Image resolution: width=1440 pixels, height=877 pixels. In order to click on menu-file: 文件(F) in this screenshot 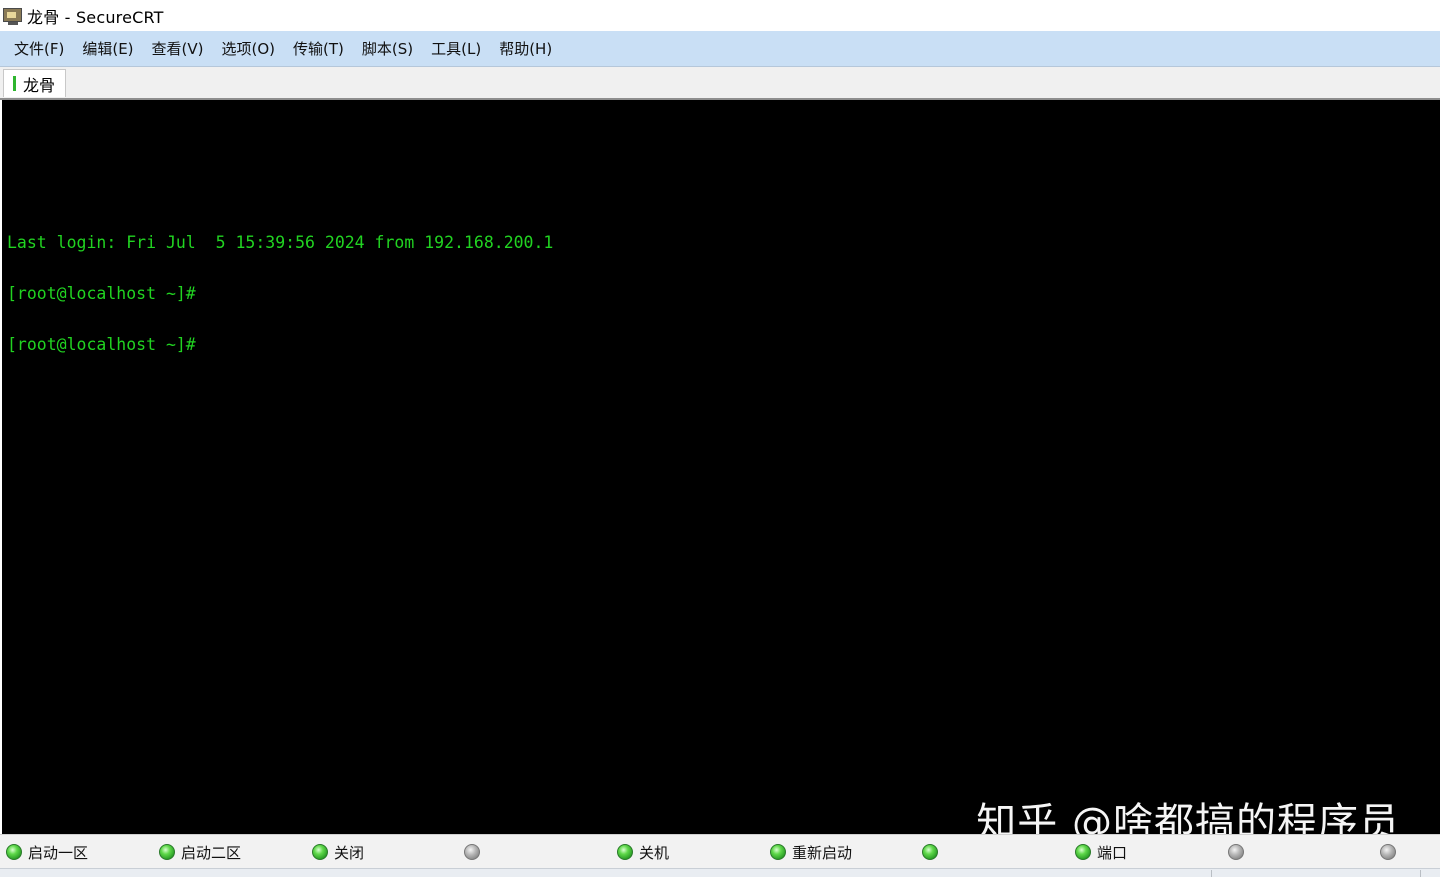, I will do `click(39, 48)`.